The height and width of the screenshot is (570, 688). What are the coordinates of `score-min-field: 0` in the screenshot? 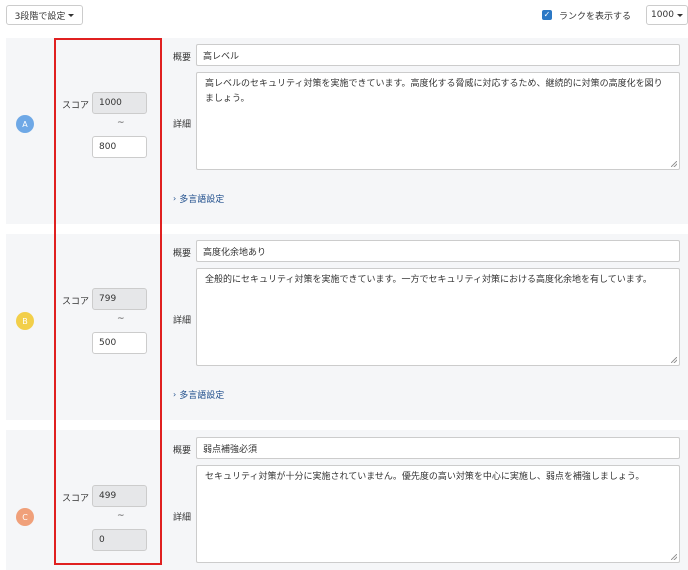 It's located at (119, 540).